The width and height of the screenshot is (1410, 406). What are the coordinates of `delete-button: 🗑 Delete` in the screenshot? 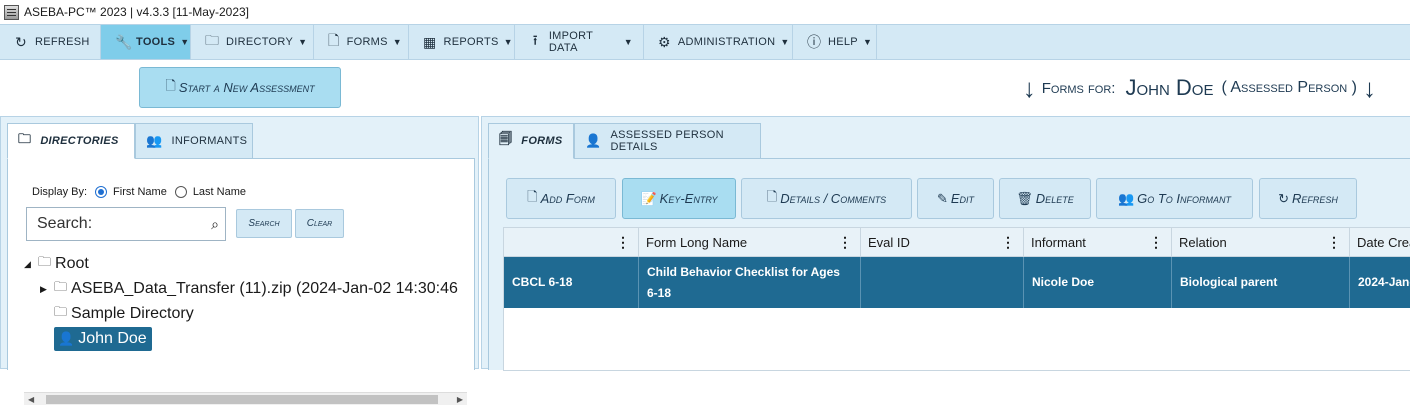 It's located at (1045, 198).